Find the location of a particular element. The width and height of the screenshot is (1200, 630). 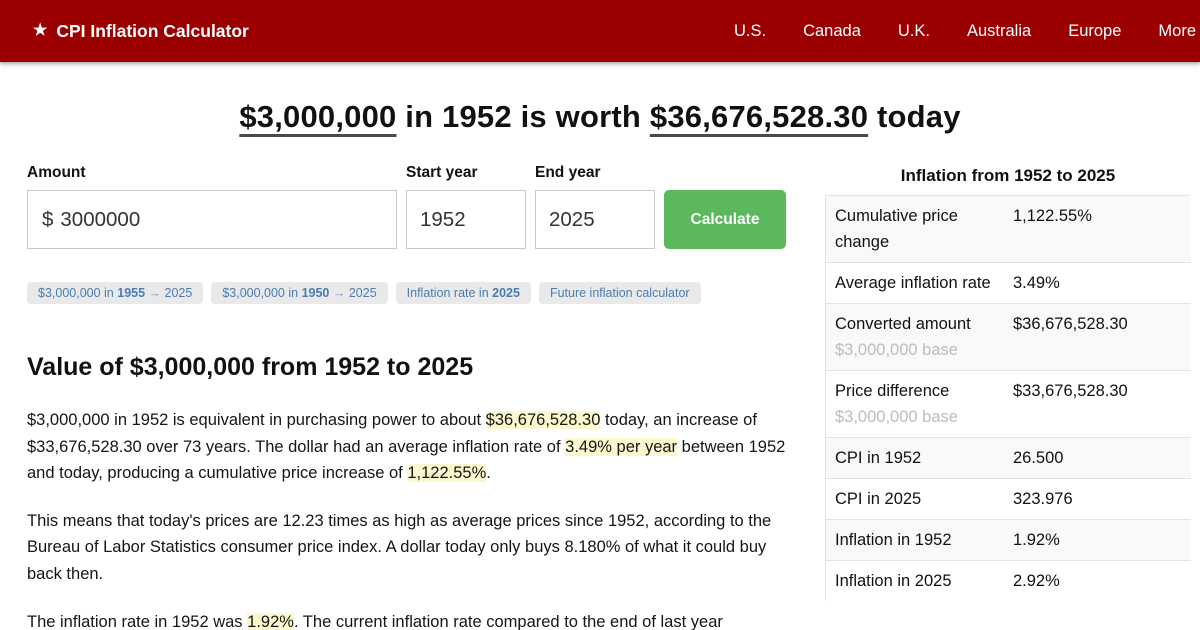

row-value: $36,676,528.30 is located at coordinates (1070, 324).